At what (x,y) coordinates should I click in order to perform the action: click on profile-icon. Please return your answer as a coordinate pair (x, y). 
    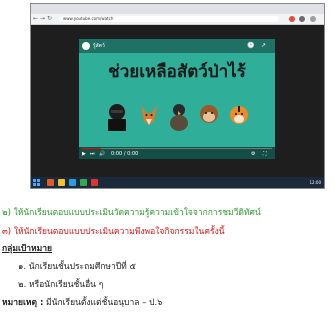
    Looking at the image, I should click on (302, 19).